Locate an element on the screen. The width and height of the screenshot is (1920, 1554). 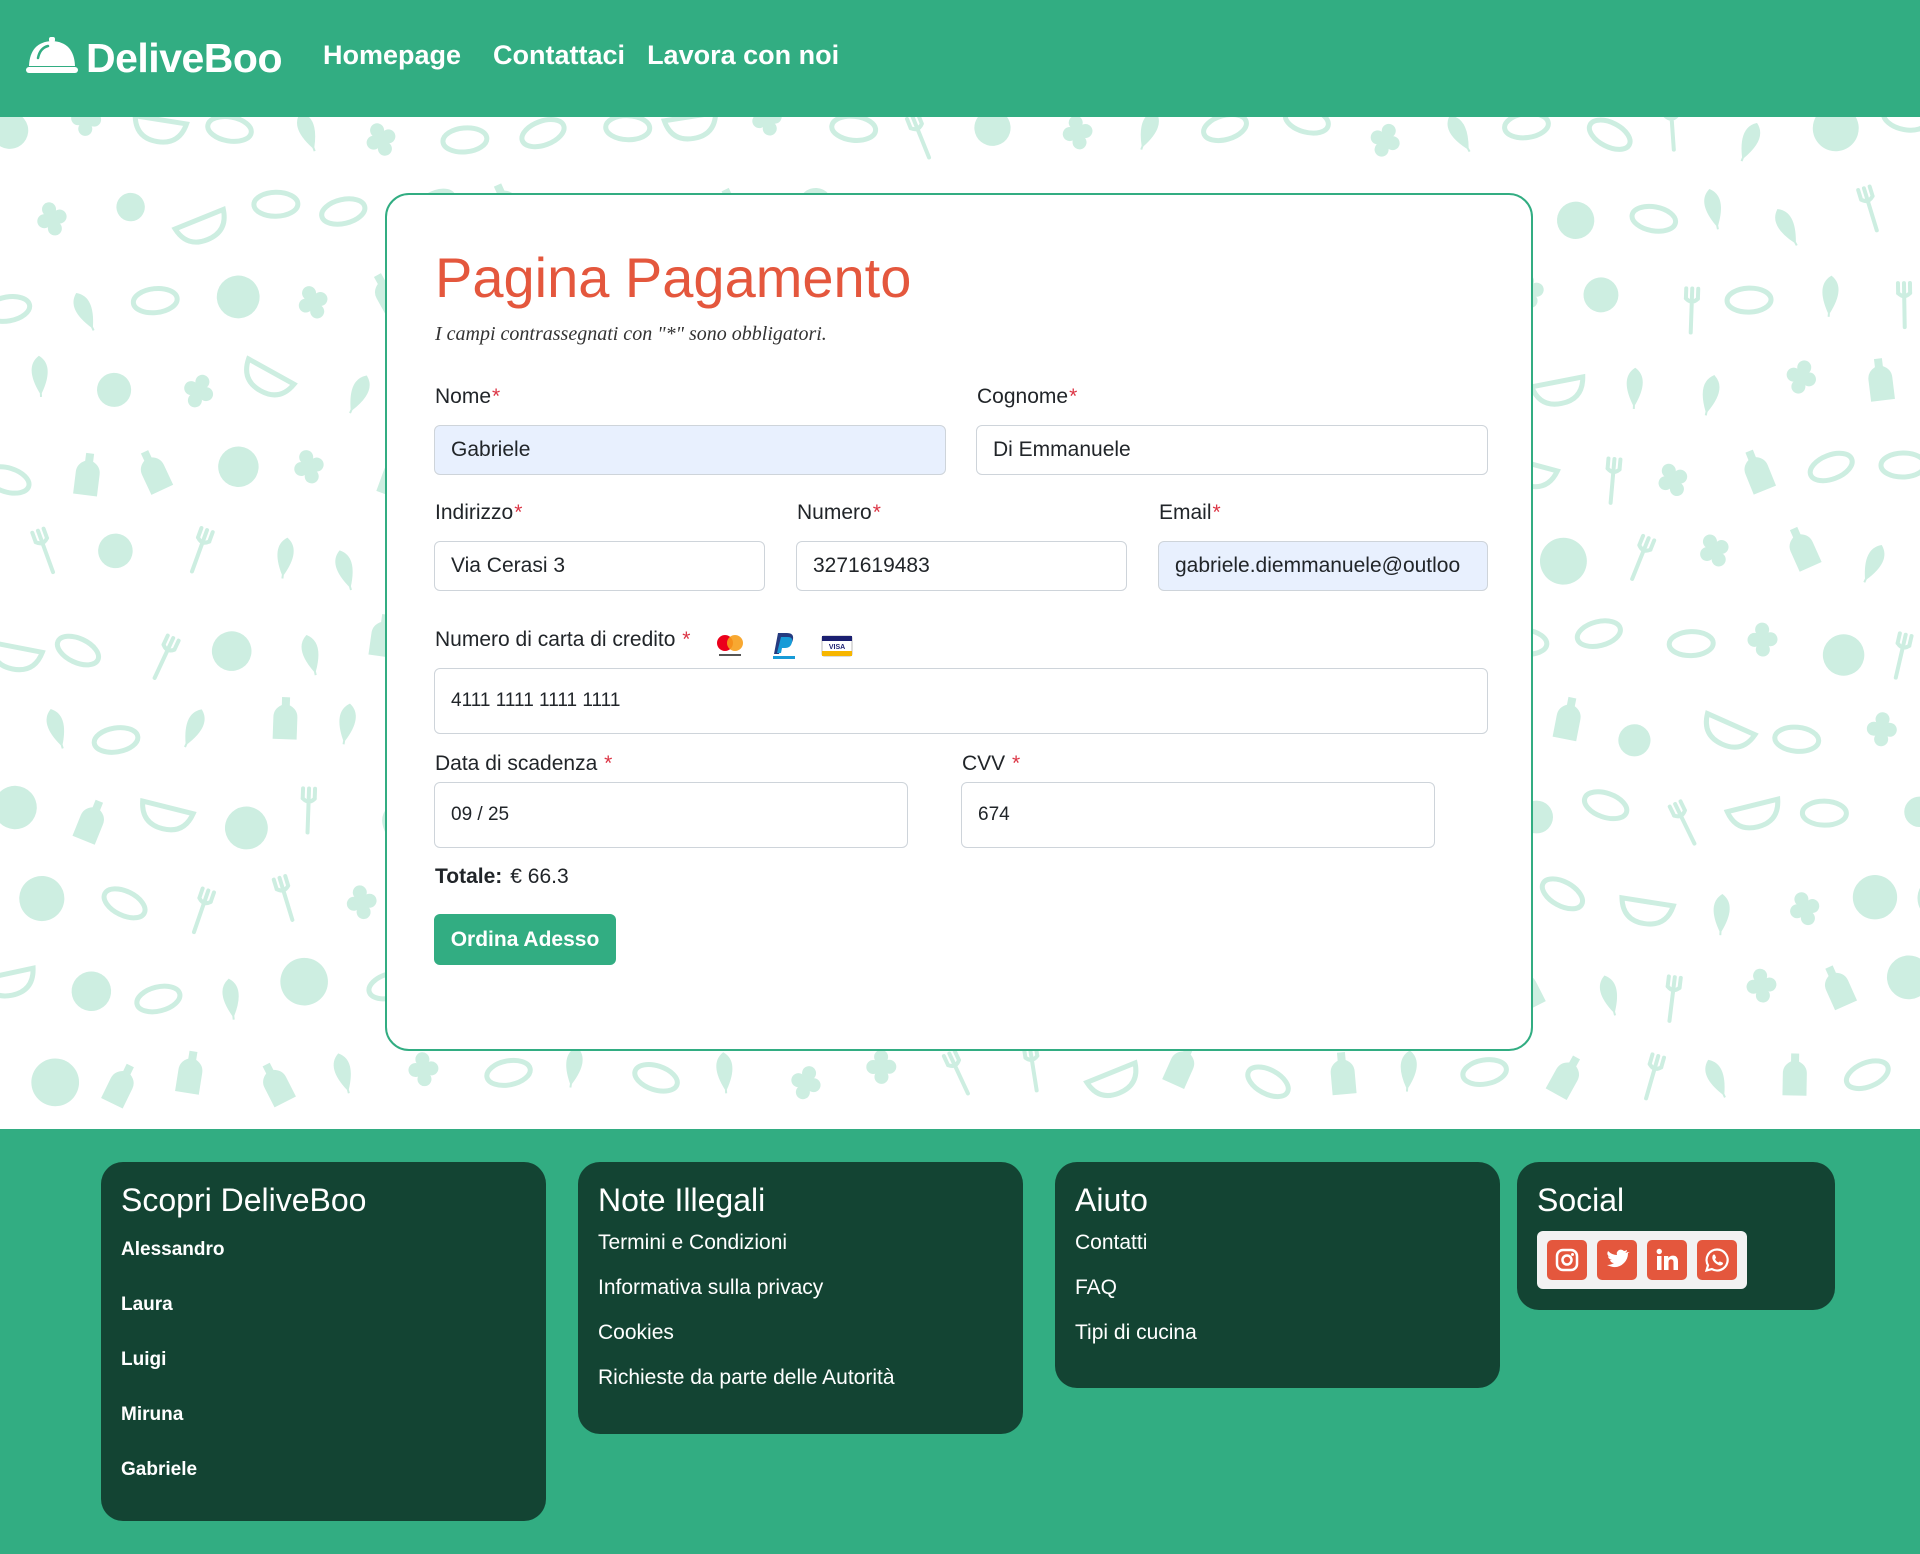
brand-logo: DeliveBoo is located at coordinates (154, 58).